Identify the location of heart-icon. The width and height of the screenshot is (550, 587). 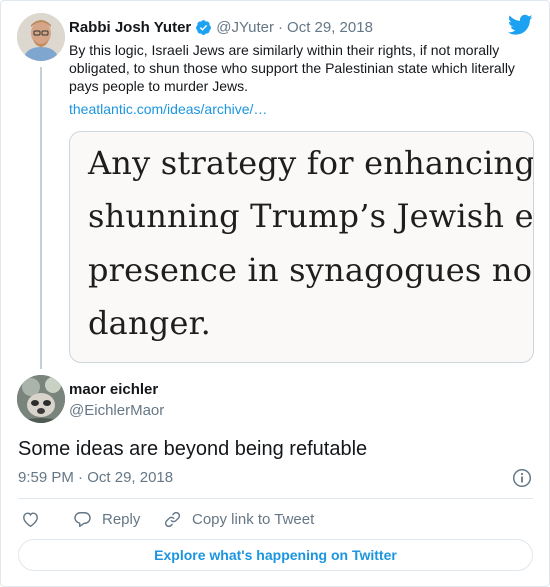
(30, 519).